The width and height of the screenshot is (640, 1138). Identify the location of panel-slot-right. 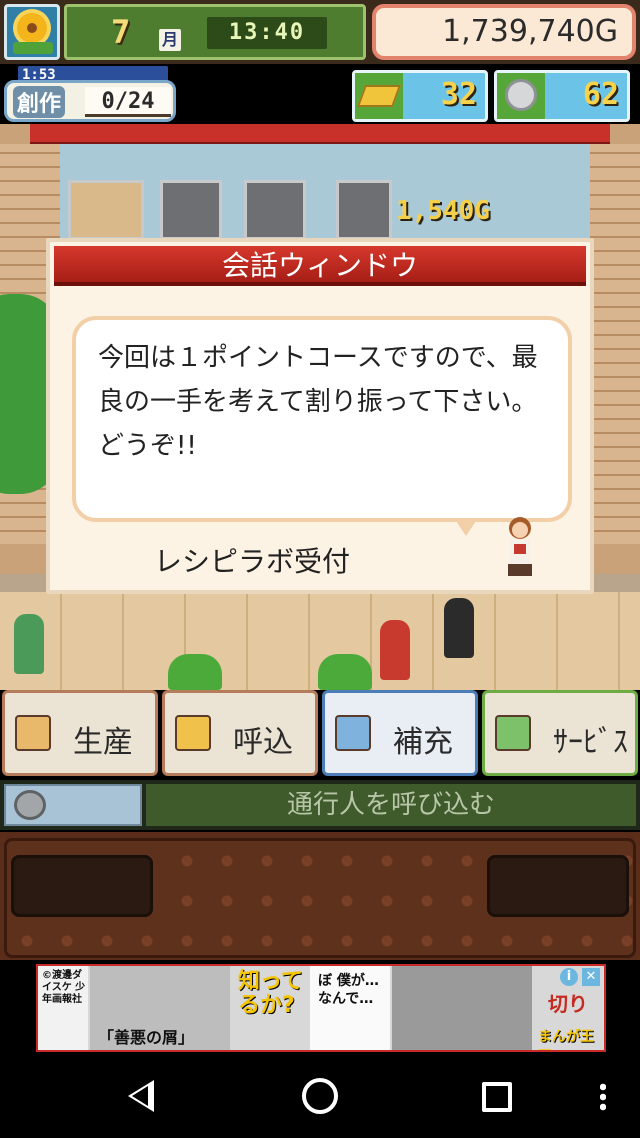
(558, 886).